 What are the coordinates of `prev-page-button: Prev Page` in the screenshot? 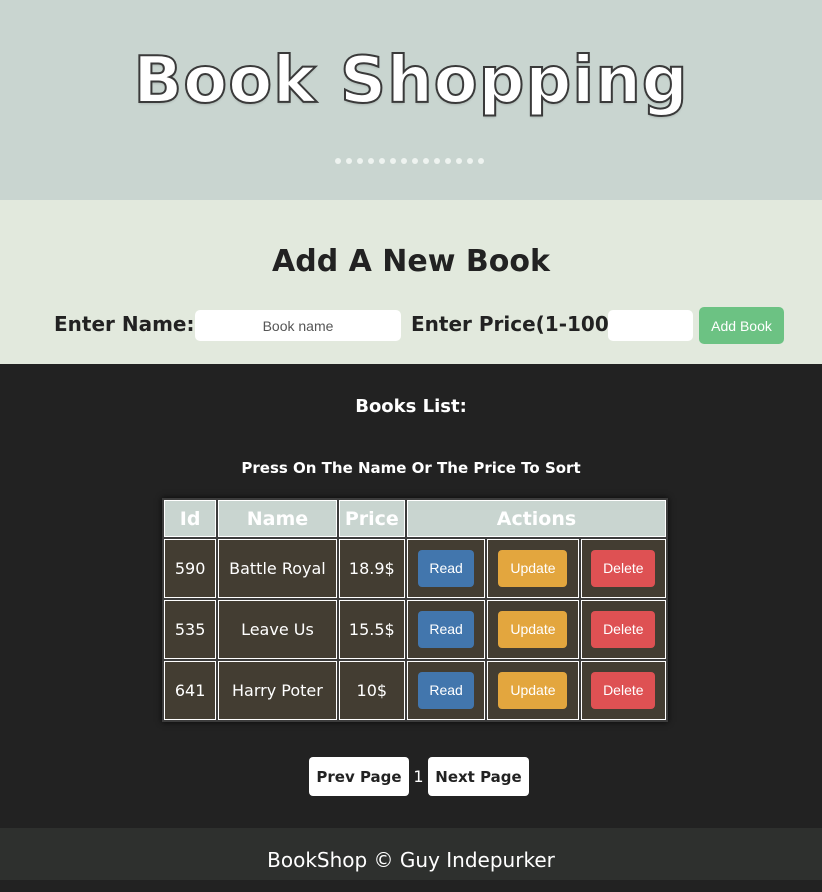 It's located at (359, 776).